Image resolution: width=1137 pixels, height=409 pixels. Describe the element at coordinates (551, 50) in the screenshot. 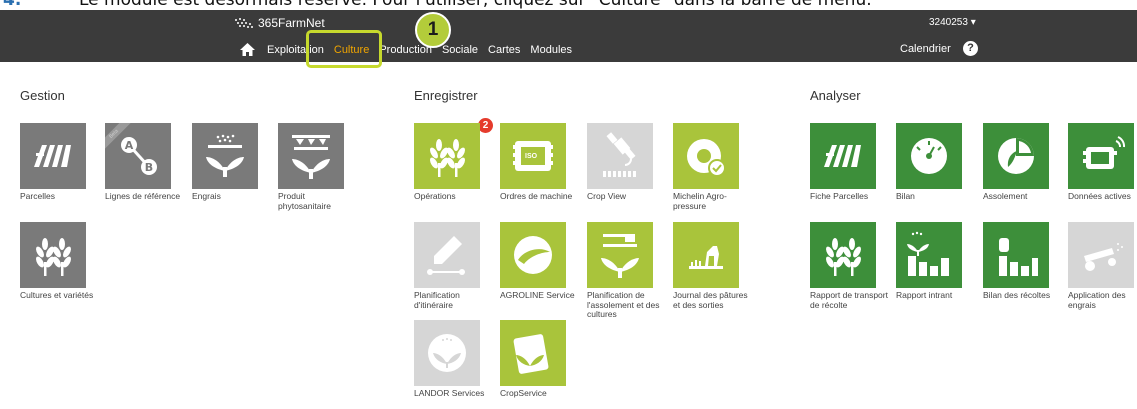

I see `nav-modules: Modules` at that location.